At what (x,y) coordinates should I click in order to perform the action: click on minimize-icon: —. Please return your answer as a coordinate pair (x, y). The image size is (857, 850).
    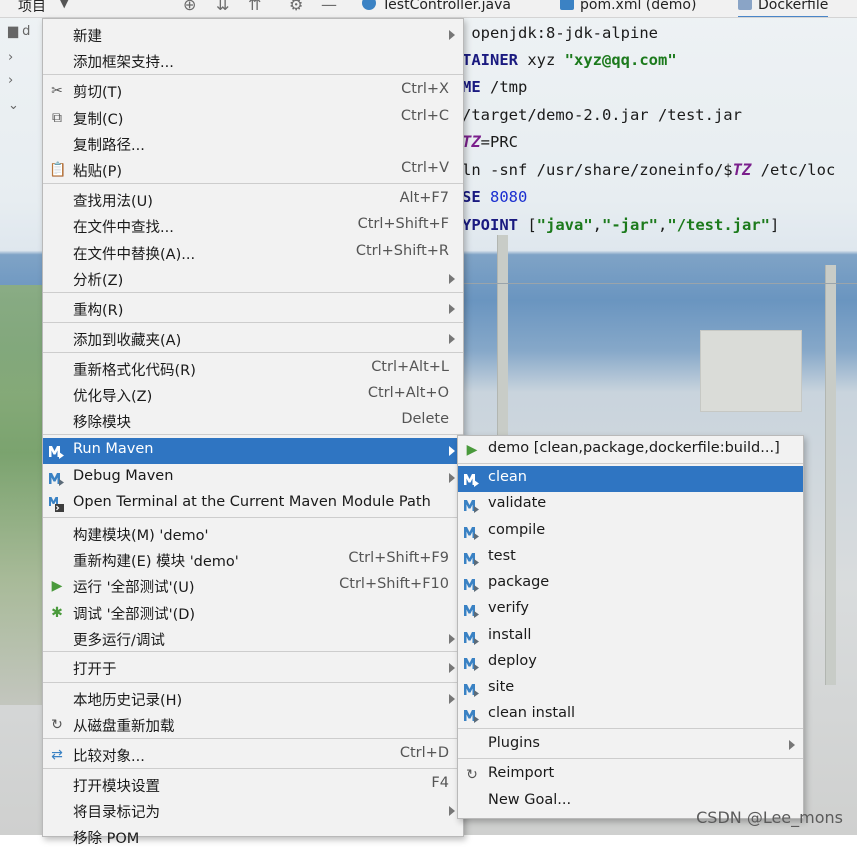
    Looking at the image, I should click on (329, 7).